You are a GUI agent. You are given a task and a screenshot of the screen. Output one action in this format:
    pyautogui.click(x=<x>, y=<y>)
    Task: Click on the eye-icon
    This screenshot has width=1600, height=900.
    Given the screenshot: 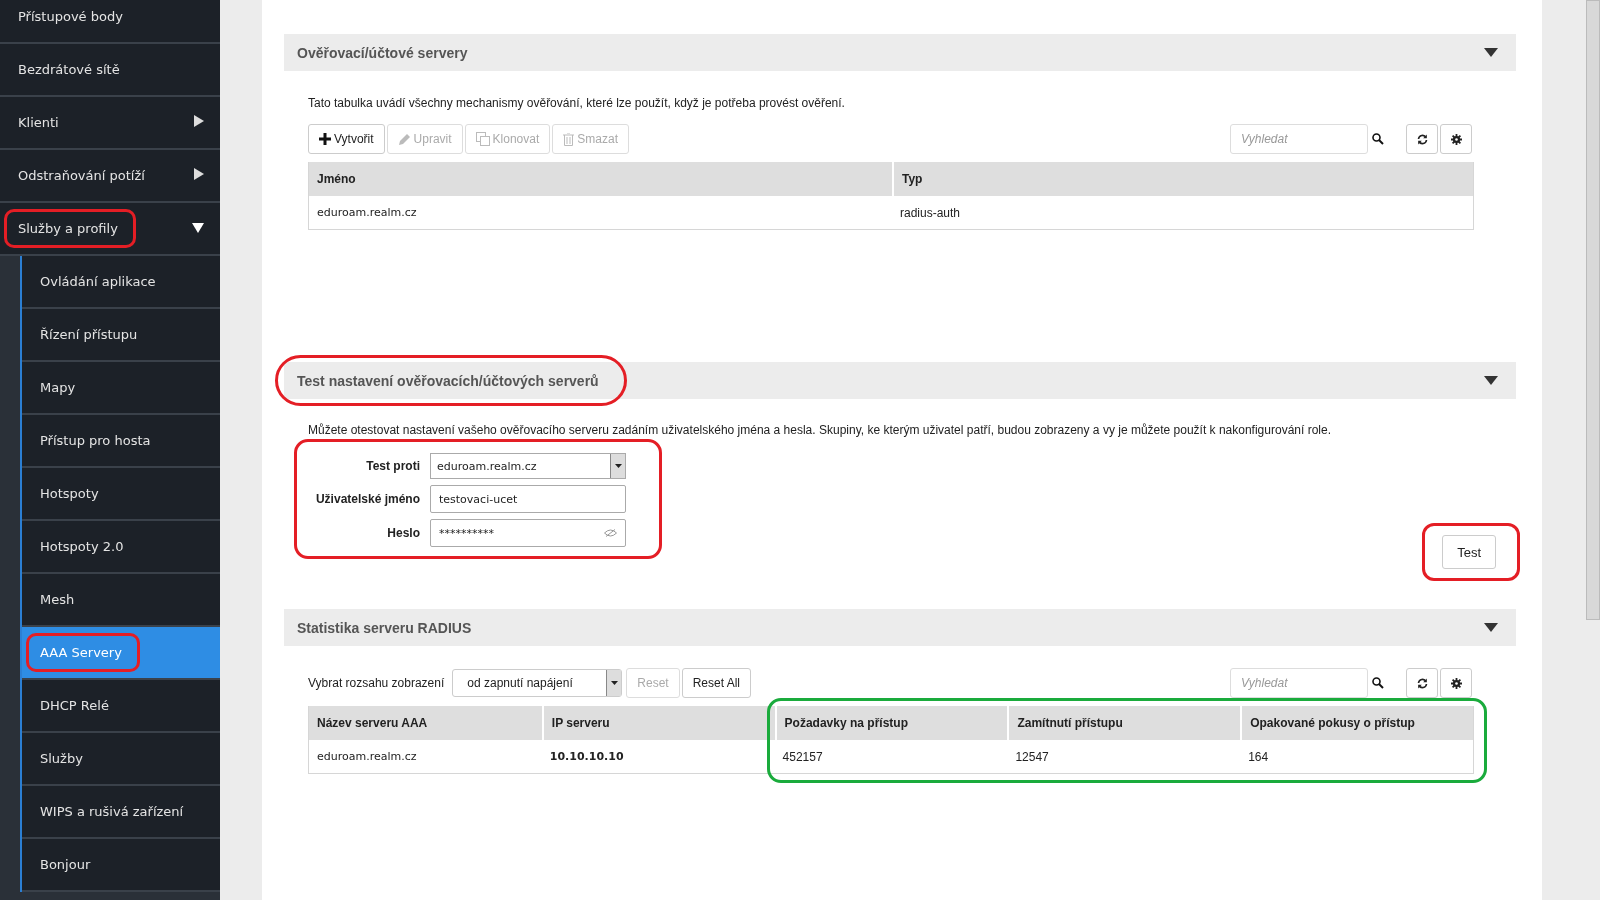 What is the action you would take?
    pyautogui.click(x=610, y=533)
    